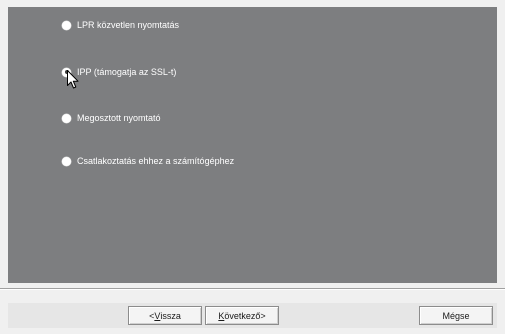 The image size is (505, 334). What do you see at coordinates (252, 289) in the screenshot?
I see `divider-highlight` at bounding box center [252, 289].